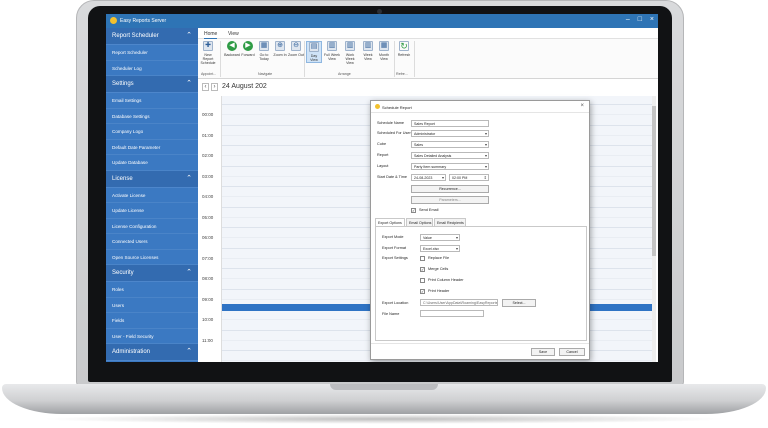 The height and width of the screenshot is (428, 768). I want to click on sidebar-section-security: Security ⌃, so click(152, 273).